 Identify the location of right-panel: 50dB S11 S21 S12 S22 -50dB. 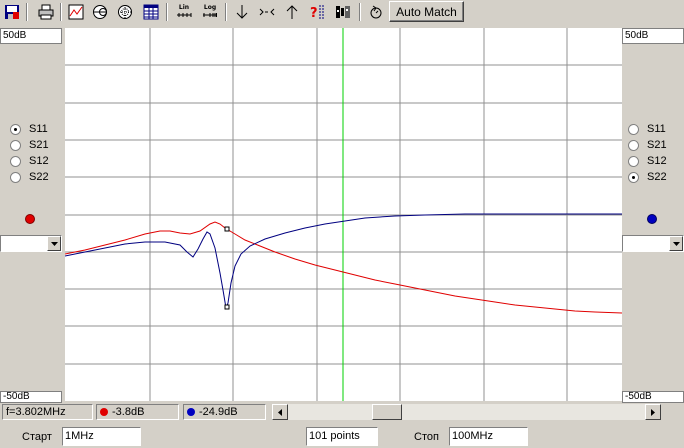
(653, 215).